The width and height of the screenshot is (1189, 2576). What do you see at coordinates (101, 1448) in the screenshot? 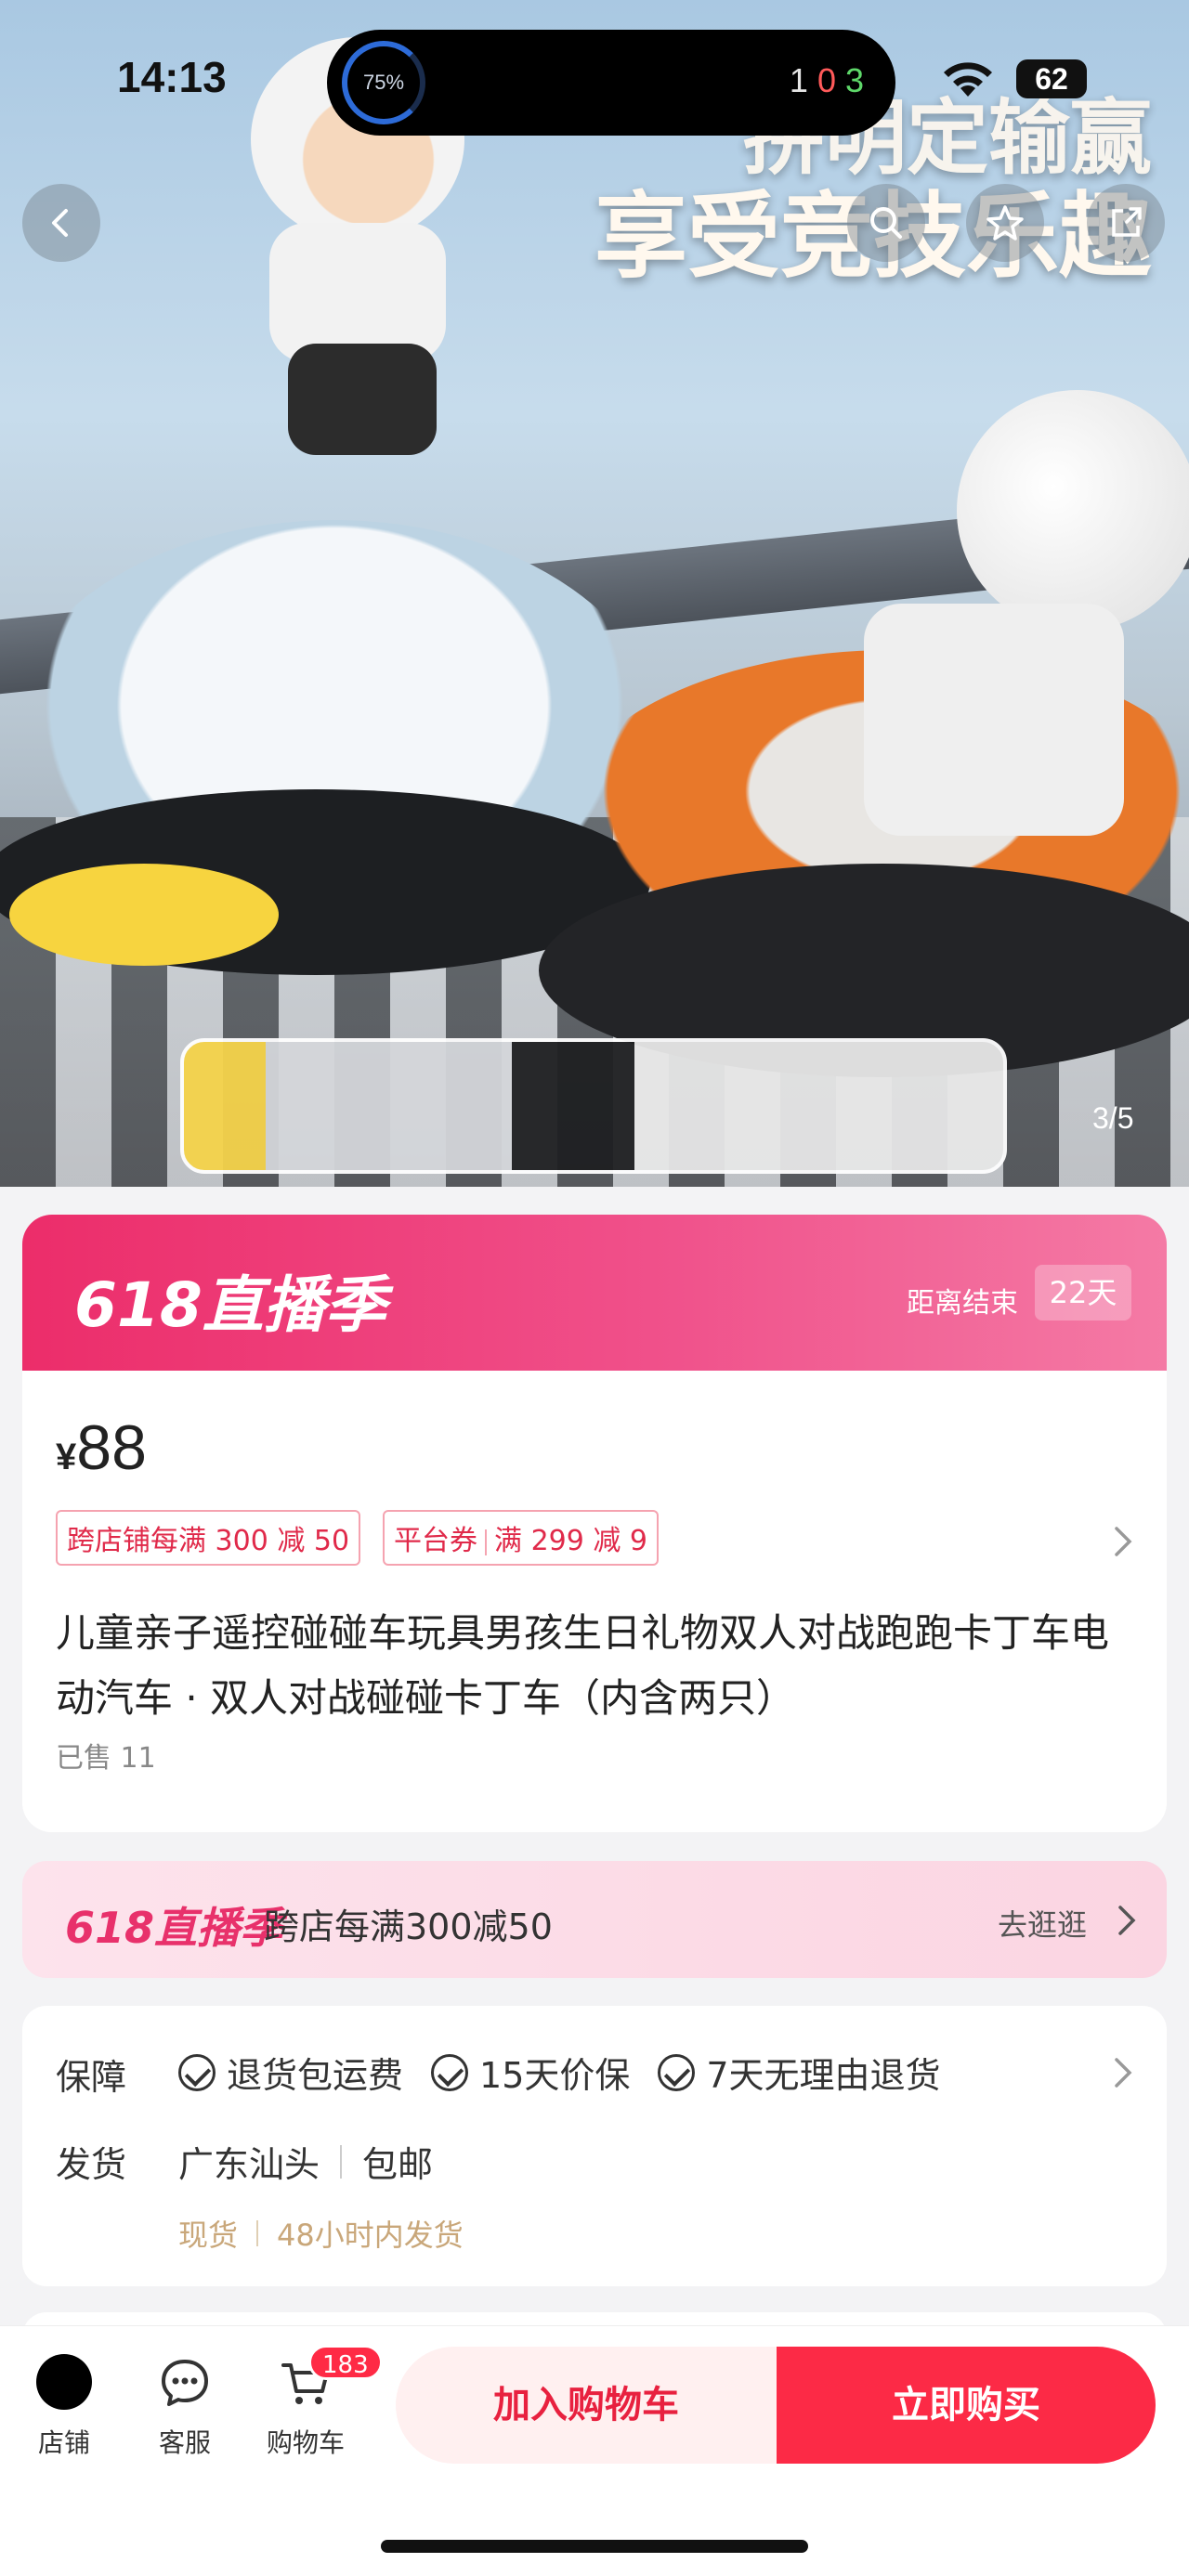
I see `price: ¥88` at bounding box center [101, 1448].